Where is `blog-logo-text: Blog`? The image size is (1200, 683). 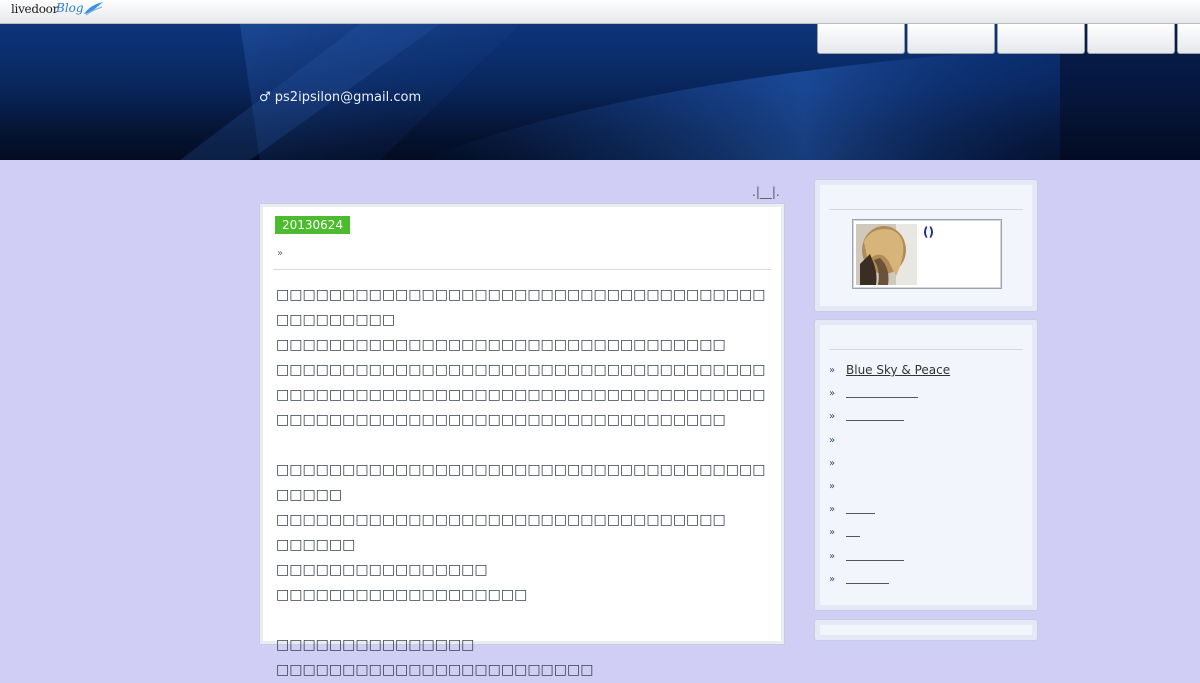
blog-logo-text: Blog is located at coordinates (70, 8).